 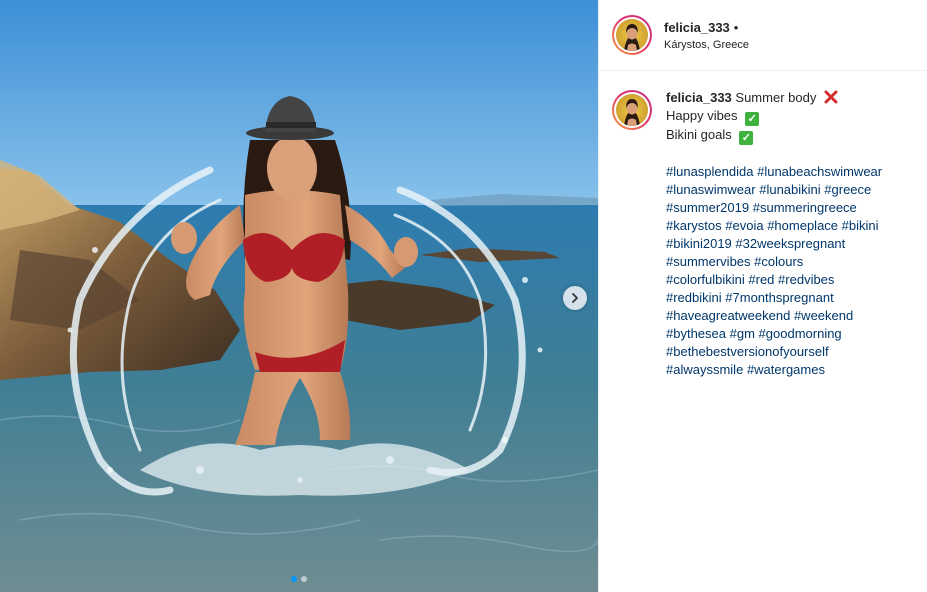 What do you see at coordinates (860, 225) in the screenshot?
I see `hashtag-link: #bikini` at bounding box center [860, 225].